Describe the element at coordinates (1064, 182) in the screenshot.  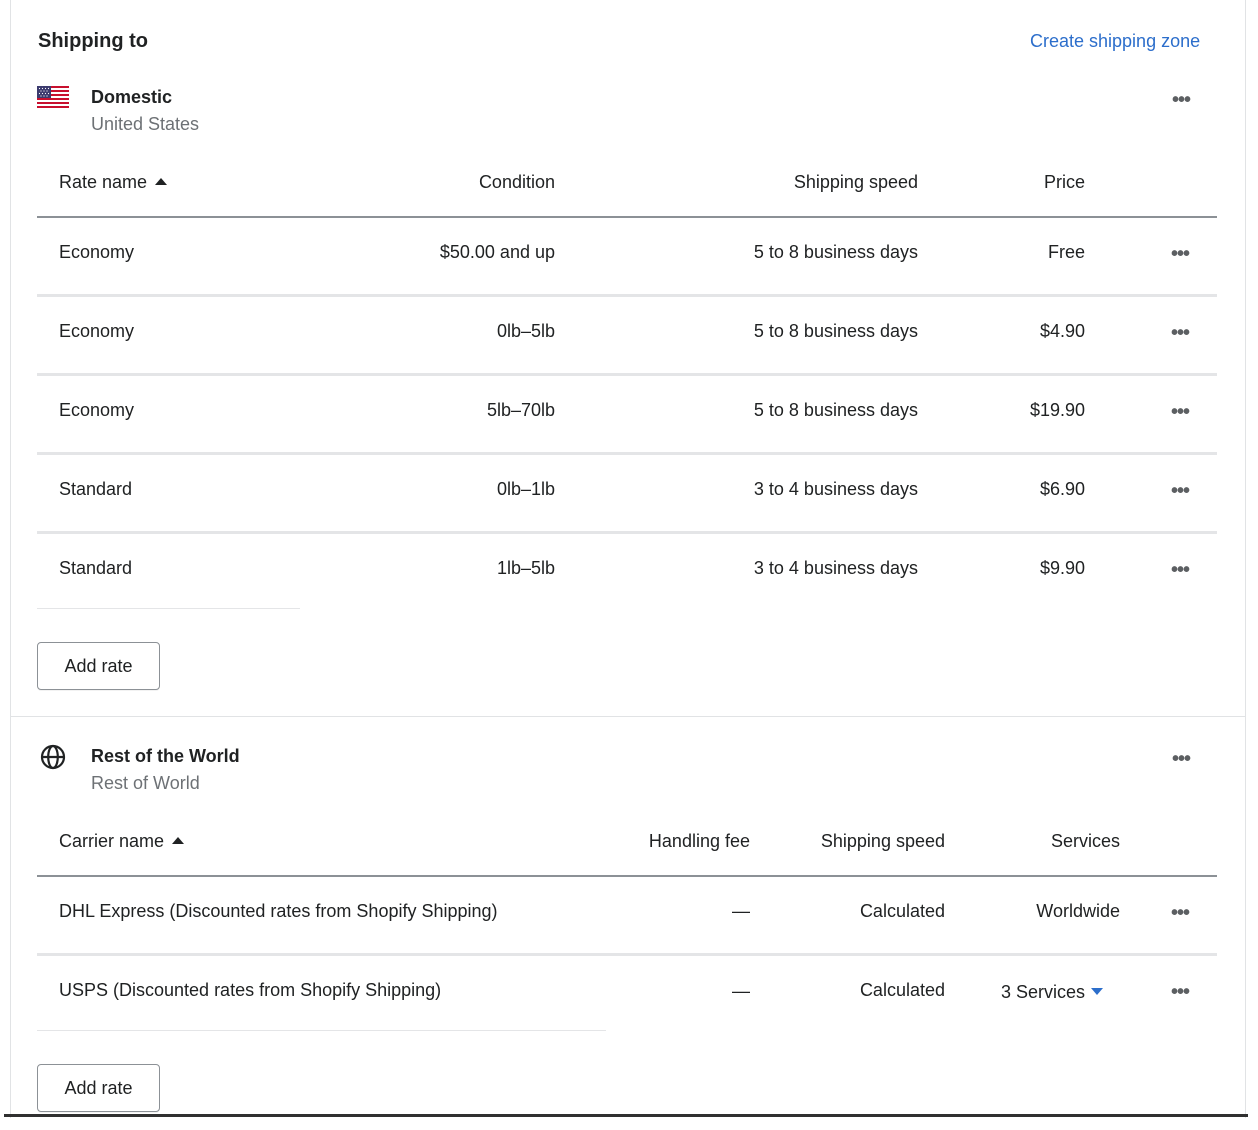
I see `column-header-price: Price` at that location.